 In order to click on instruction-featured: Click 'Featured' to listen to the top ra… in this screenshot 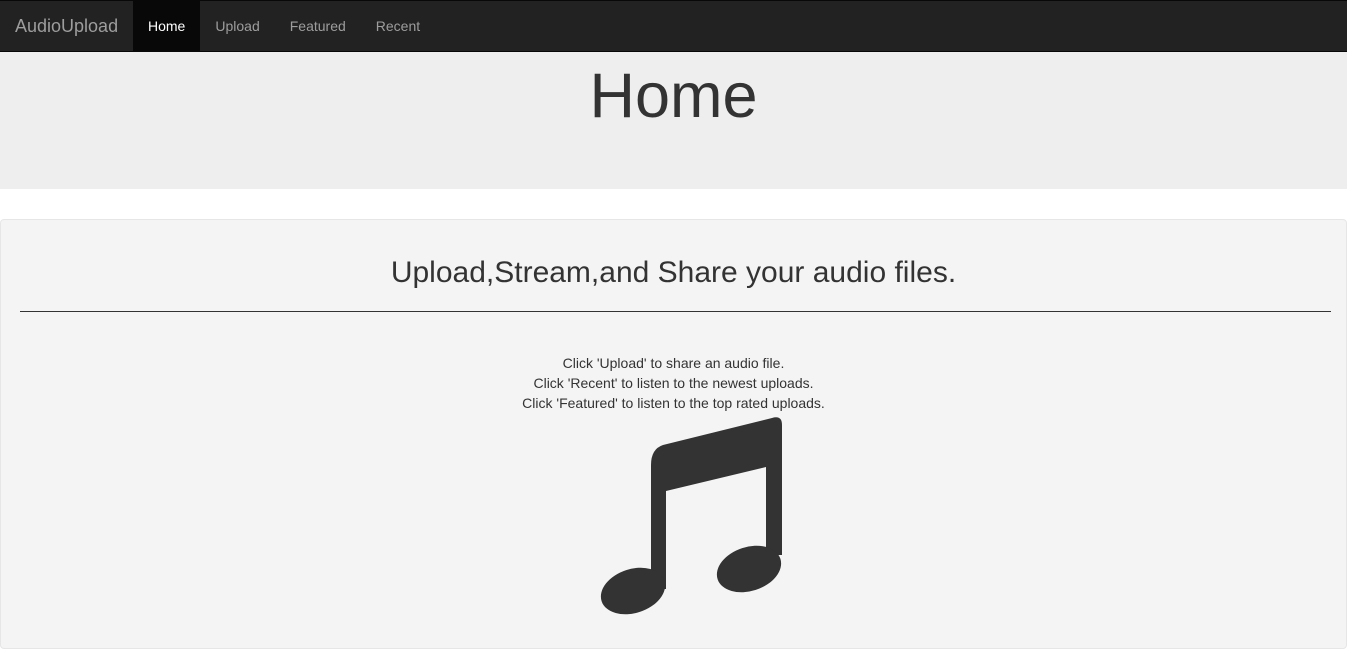, I will do `click(673, 403)`.